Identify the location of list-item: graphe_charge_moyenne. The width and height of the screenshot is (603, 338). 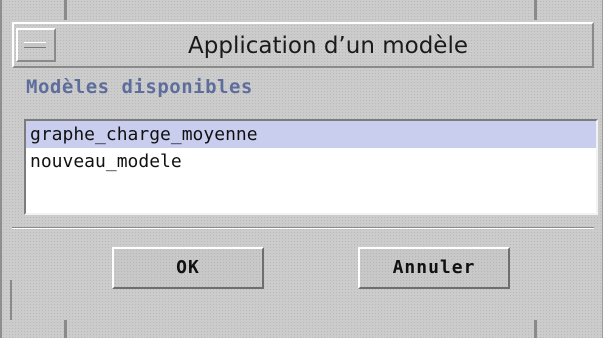
(311, 134).